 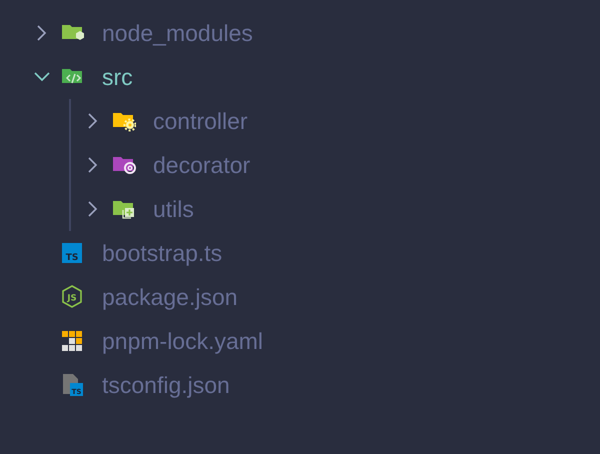 I want to click on folder-name: controller, so click(x=200, y=121).